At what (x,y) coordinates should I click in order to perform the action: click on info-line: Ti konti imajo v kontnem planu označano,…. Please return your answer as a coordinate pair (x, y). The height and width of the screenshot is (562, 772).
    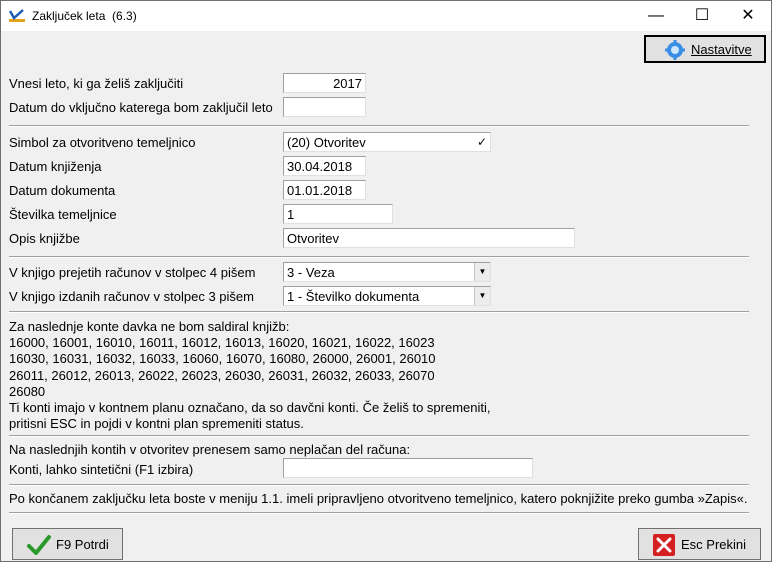
    Looking at the image, I should click on (250, 408).